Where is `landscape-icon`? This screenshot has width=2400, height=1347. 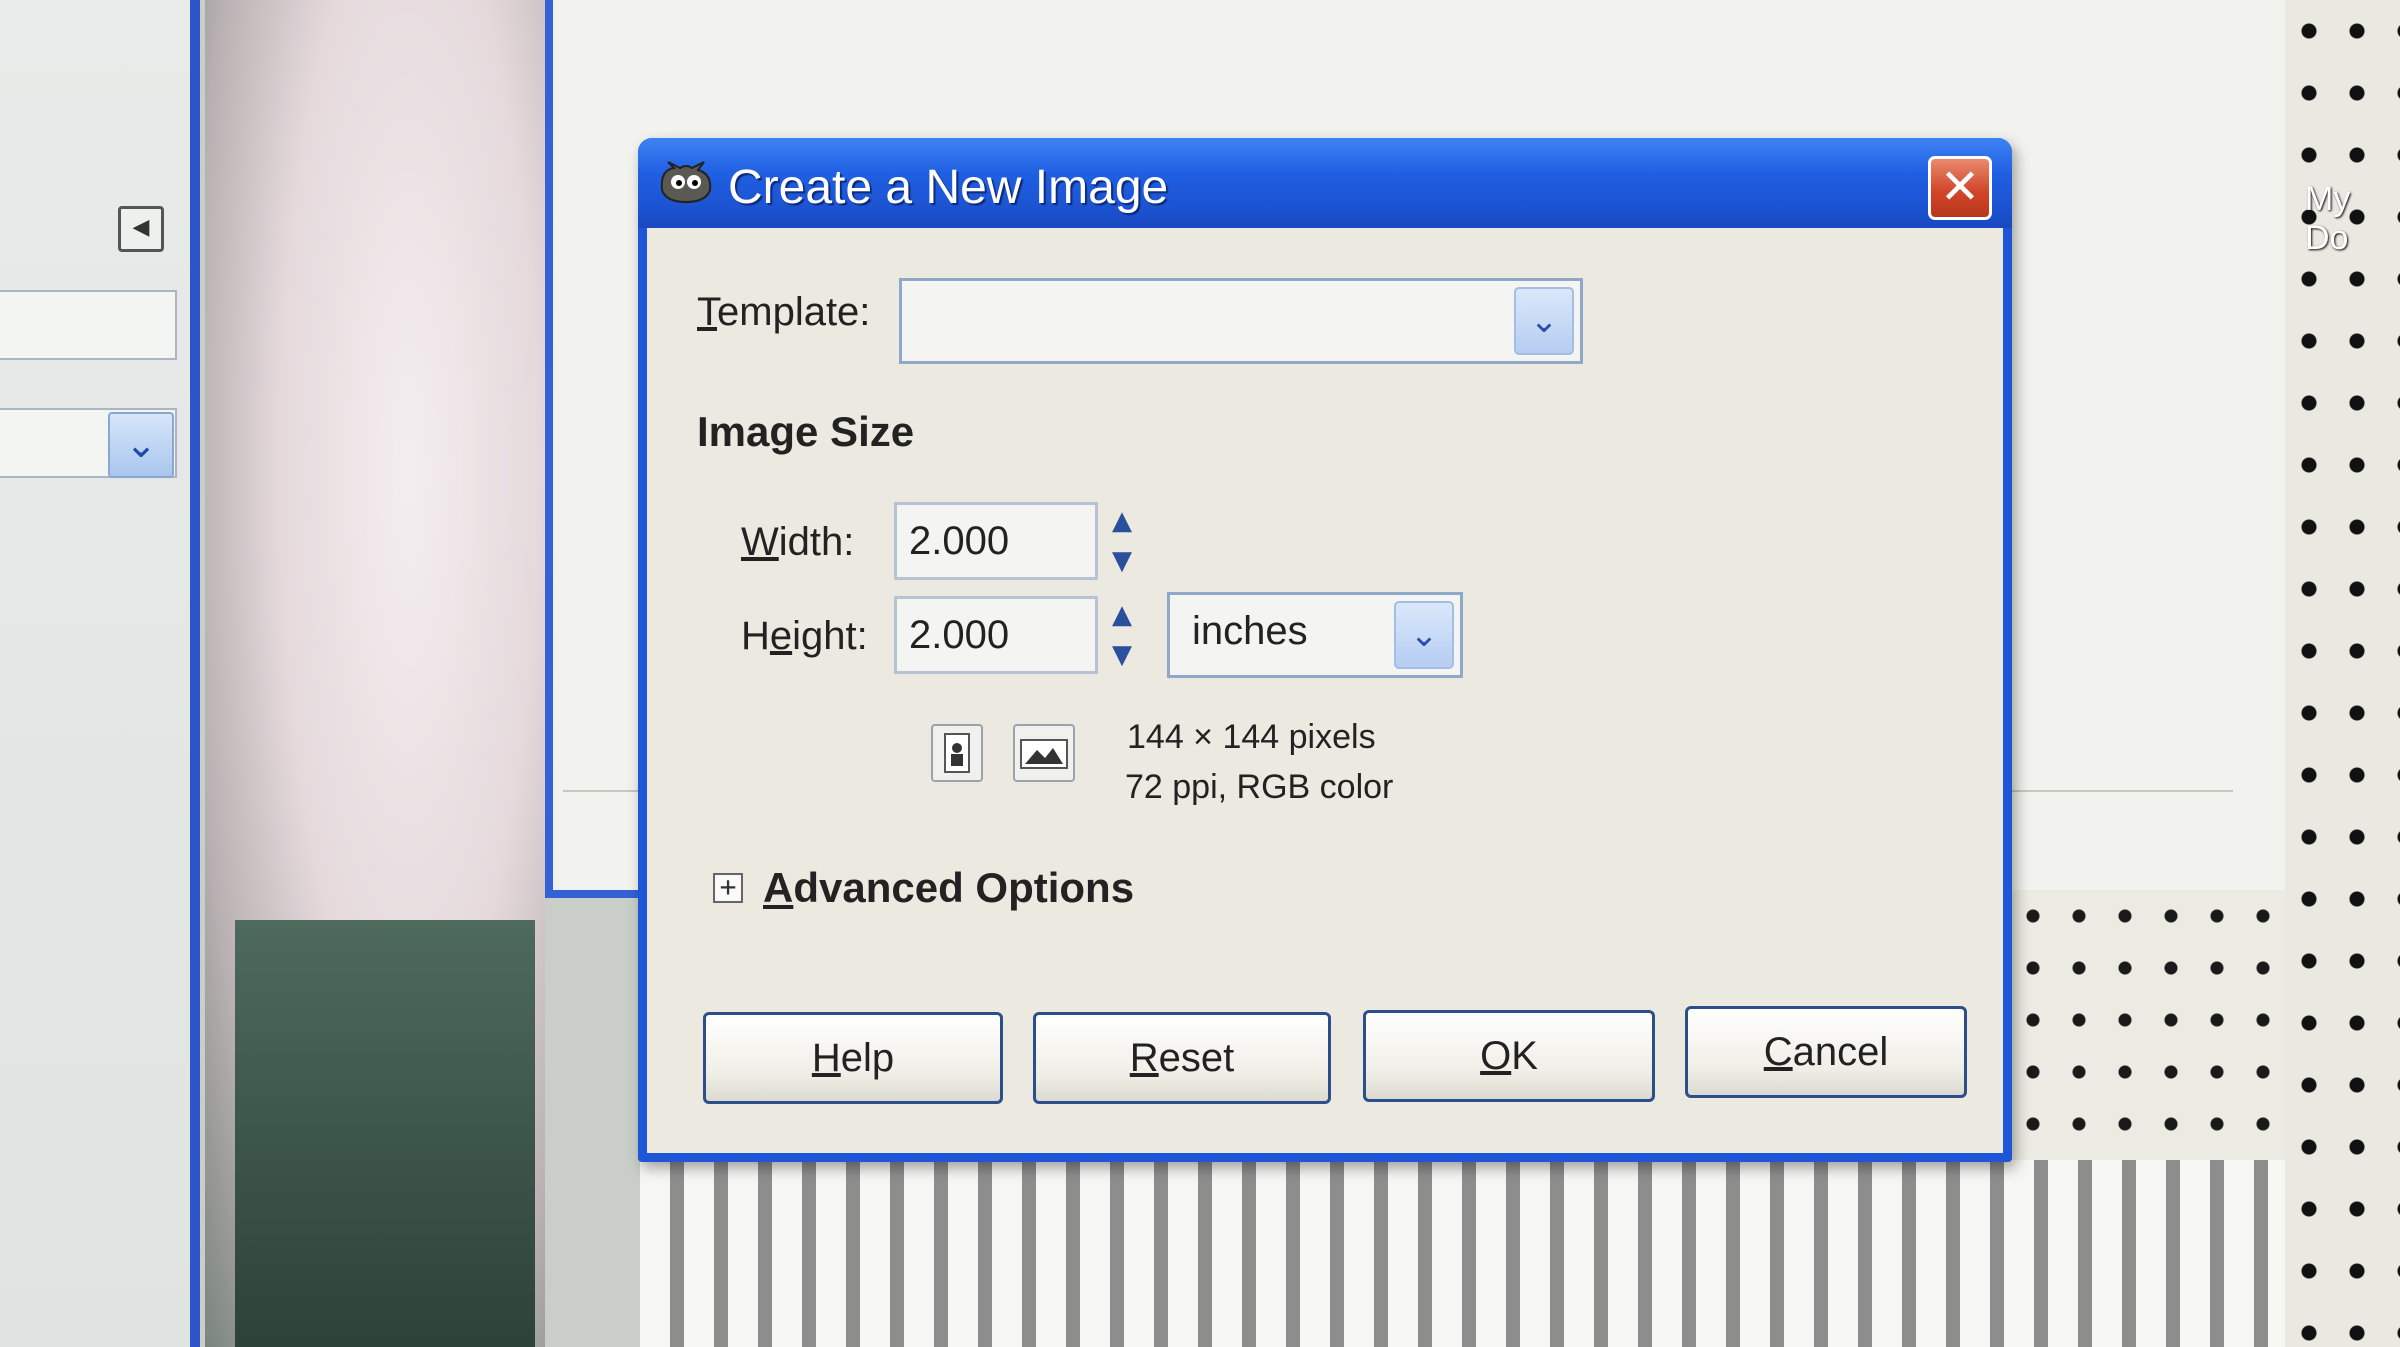 landscape-icon is located at coordinates (1044, 754).